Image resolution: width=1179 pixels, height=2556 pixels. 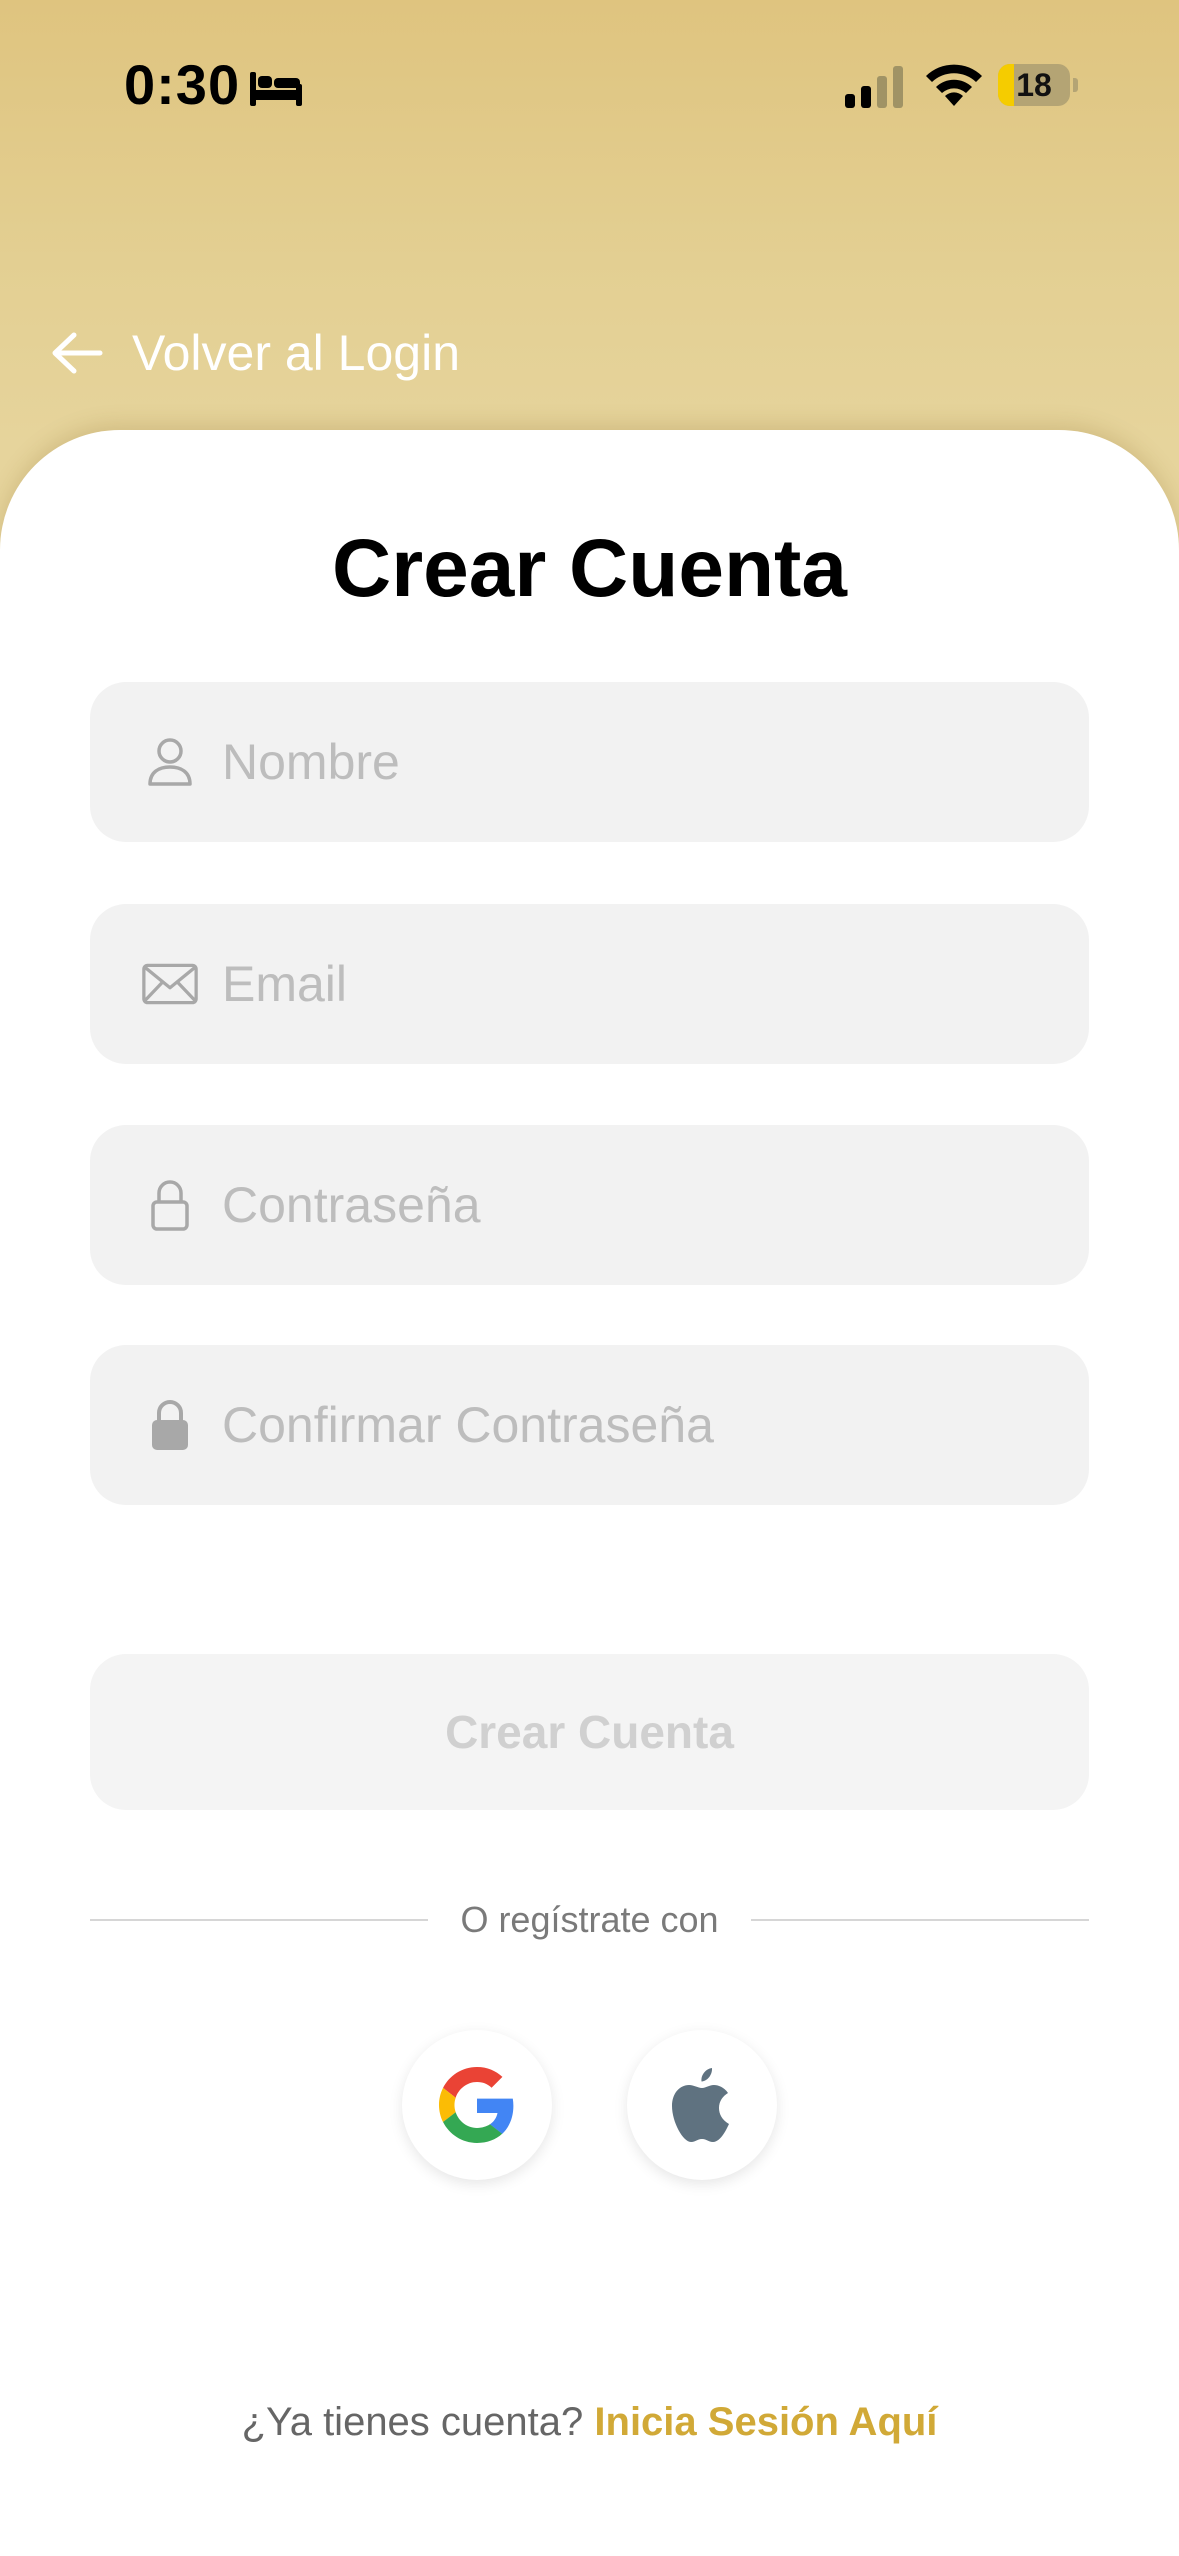 What do you see at coordinates (182, 84) in the screenshot?
I see `status-time: 0:30` at bounding box center [182, 84].